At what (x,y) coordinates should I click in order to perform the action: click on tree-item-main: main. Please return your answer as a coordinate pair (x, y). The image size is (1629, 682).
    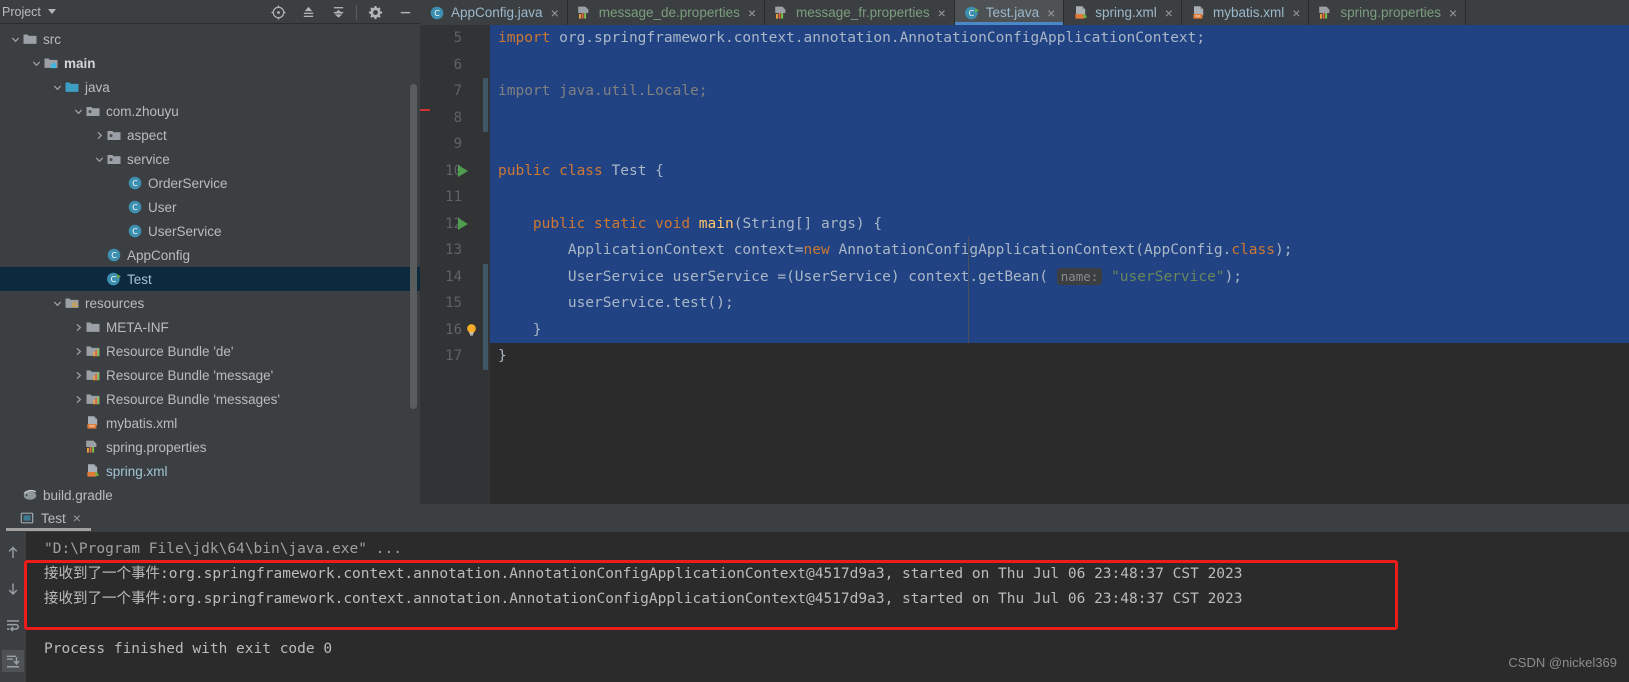
    Looking at the image, I should click on (210, 63).